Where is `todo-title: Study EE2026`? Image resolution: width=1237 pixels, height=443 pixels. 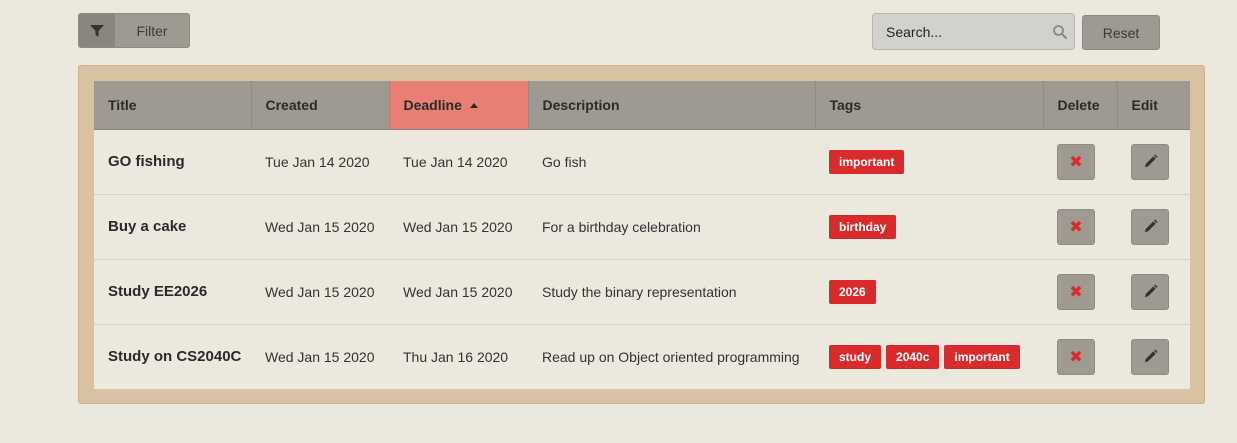 todo-title: Study EE2026 is located at coordinates (158, 291).